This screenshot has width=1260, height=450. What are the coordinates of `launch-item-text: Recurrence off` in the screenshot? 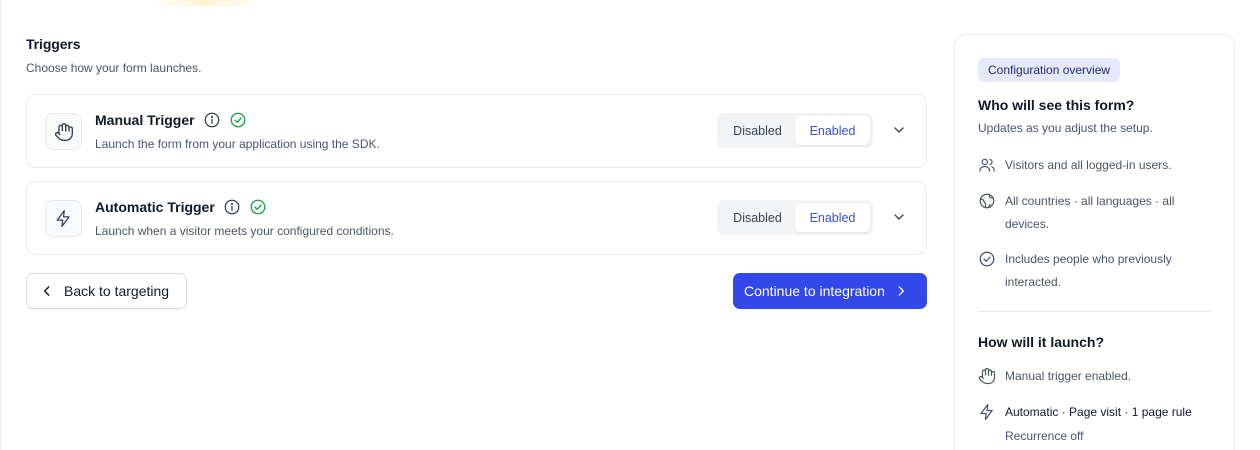 It's located at (1044, 436).